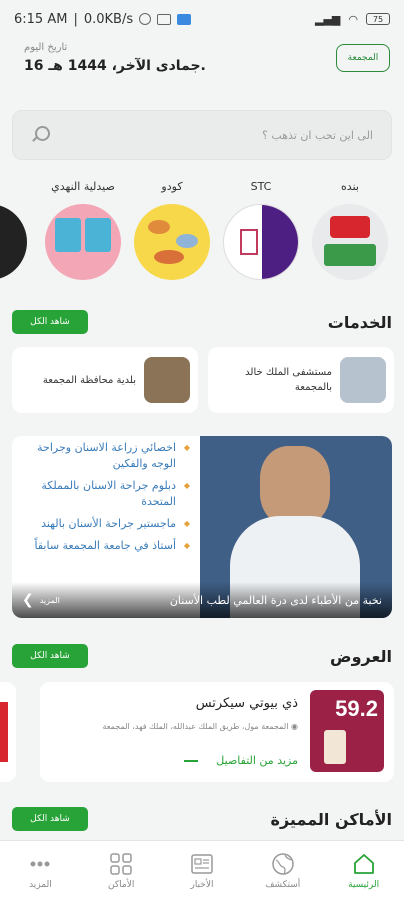 This screenshot has width=404, height=900. What do you see at coordinates (115, 66) in the screenshot?
I see `date-value: 16 جمادى الآخر، 1444 هـ.` at bounding box center [115, 66].